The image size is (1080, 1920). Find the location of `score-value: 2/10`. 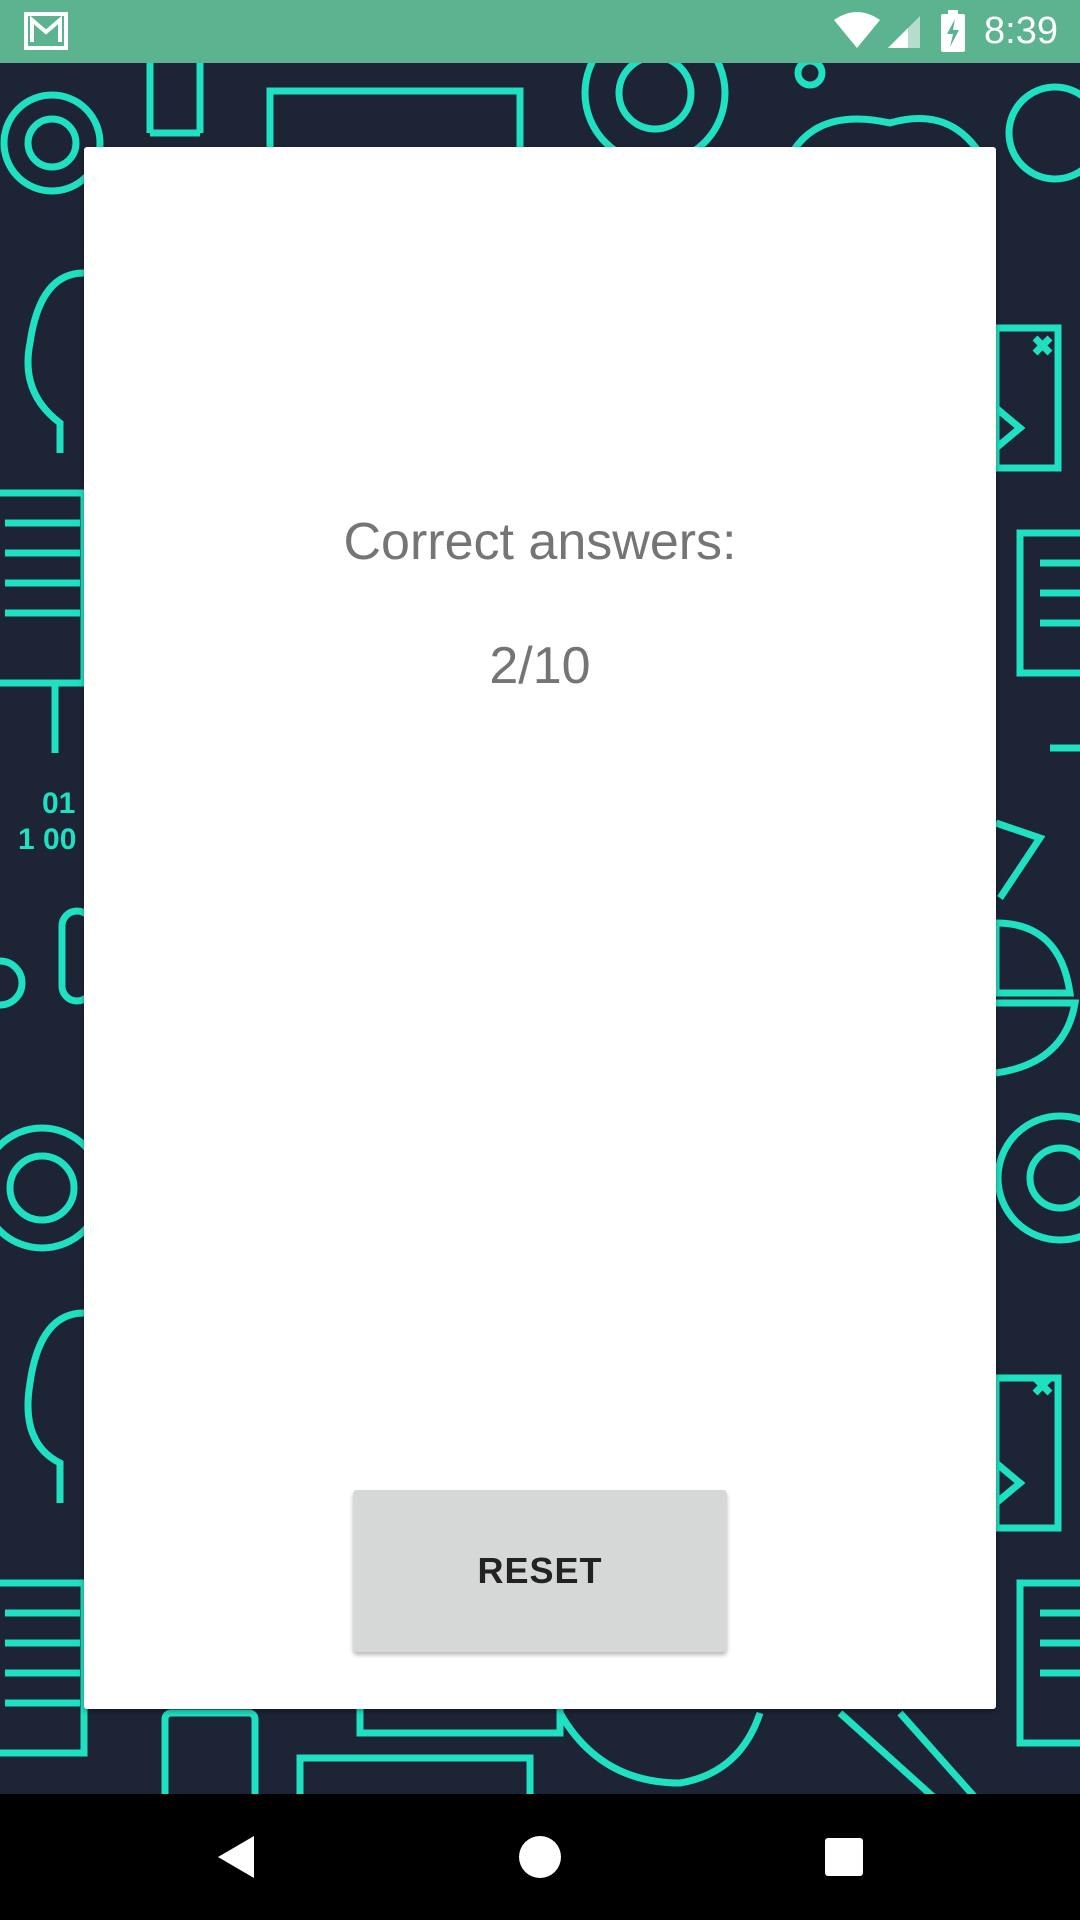

score-value: 2/10 is located at coordinates (540, 666).